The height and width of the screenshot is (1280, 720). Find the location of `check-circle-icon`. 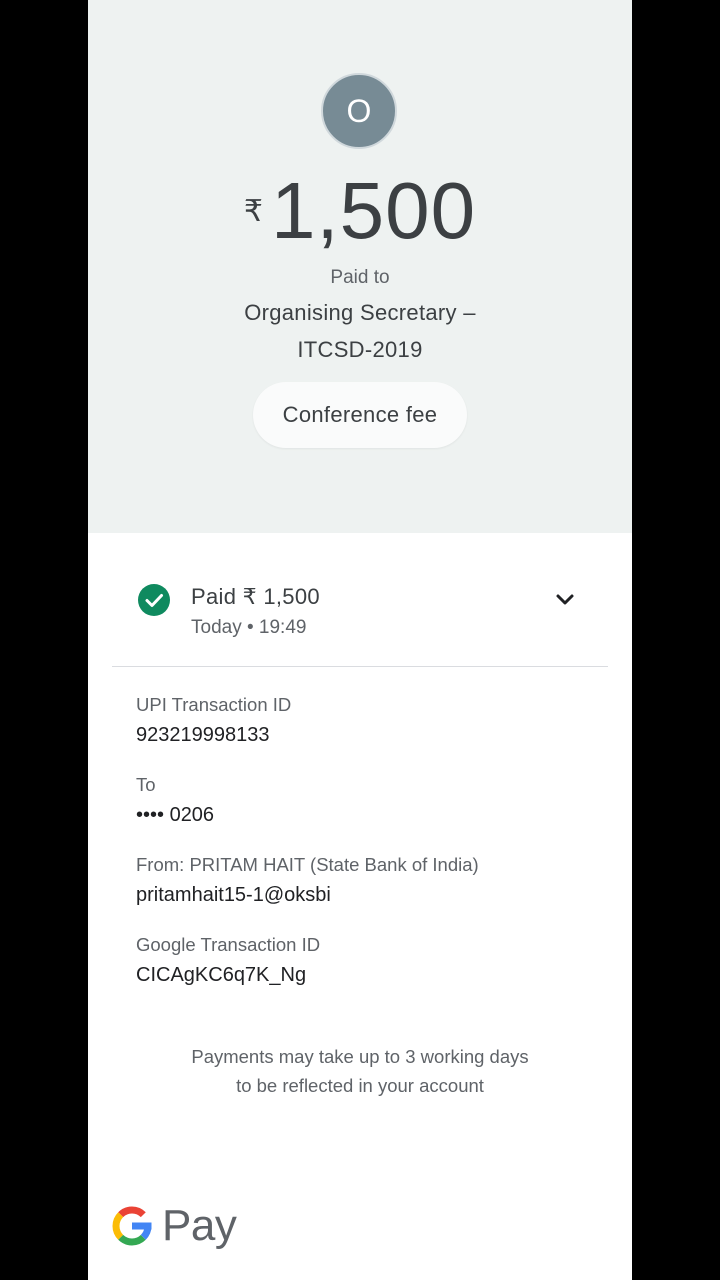

check-circle-icon is located at coordinates (154, 600).